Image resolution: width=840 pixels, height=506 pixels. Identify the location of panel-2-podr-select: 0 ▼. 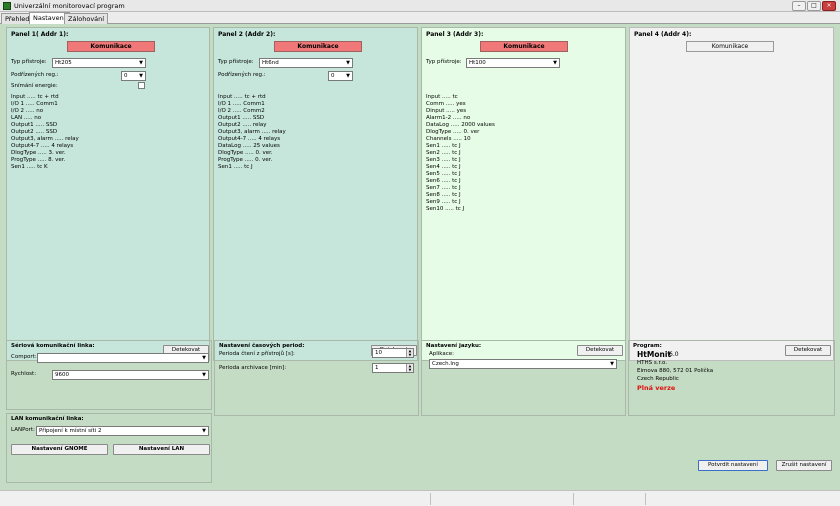
(340, 76).